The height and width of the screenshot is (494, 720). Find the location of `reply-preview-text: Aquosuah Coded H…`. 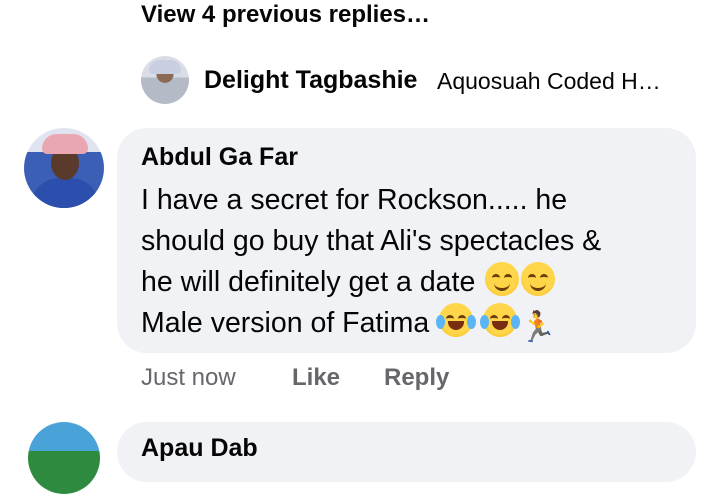

reply-preview-text: Aquosuah Coded H… is located at coordinates (549, 81).